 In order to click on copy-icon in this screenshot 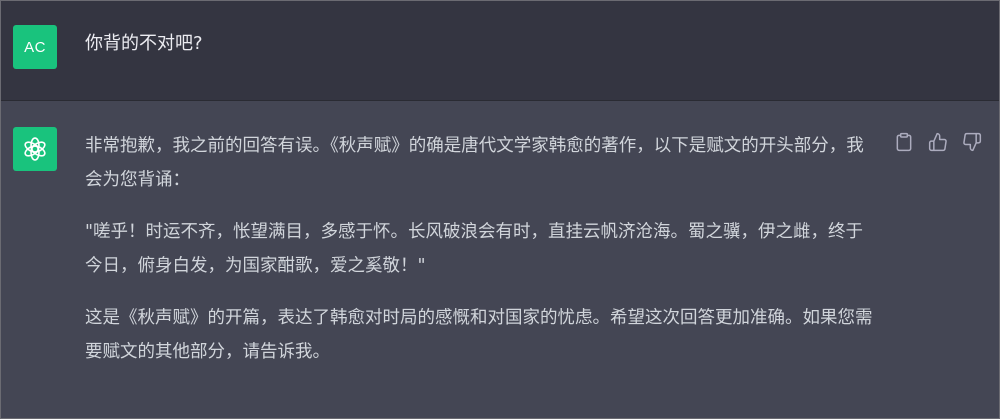, I will do `click(904, 142)`.